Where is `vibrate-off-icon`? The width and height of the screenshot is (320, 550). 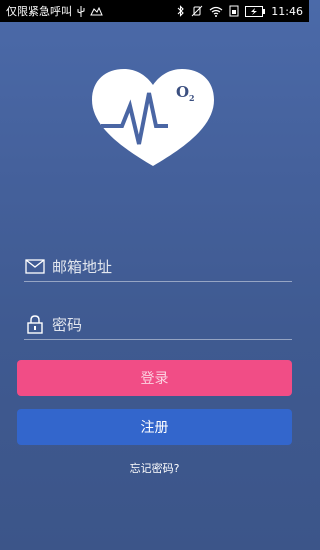 vibrate-off-icon is located at coordinates (197, 11).